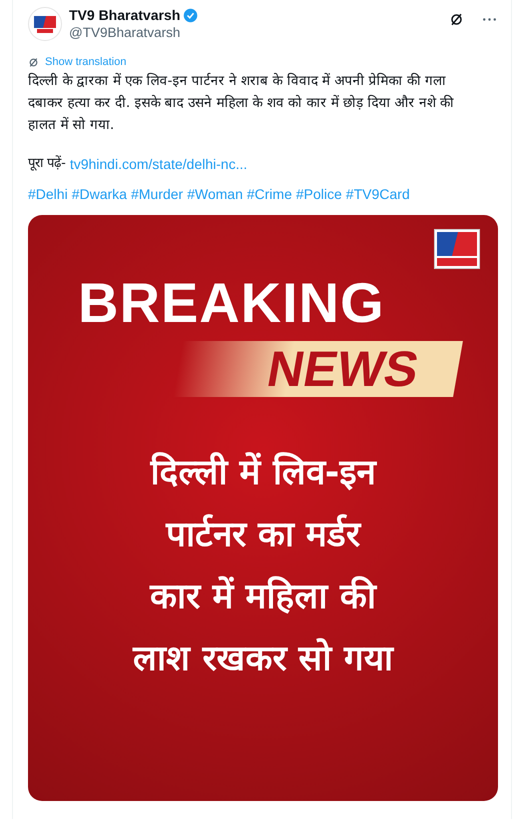 Image resolution: width=524 pixels, height=826 pixels. What do you see at coordinates (263, 659) in the screenshot?
I see `card-headline-line: लाश रखकर सो गया` at bounding box center [263, 659].